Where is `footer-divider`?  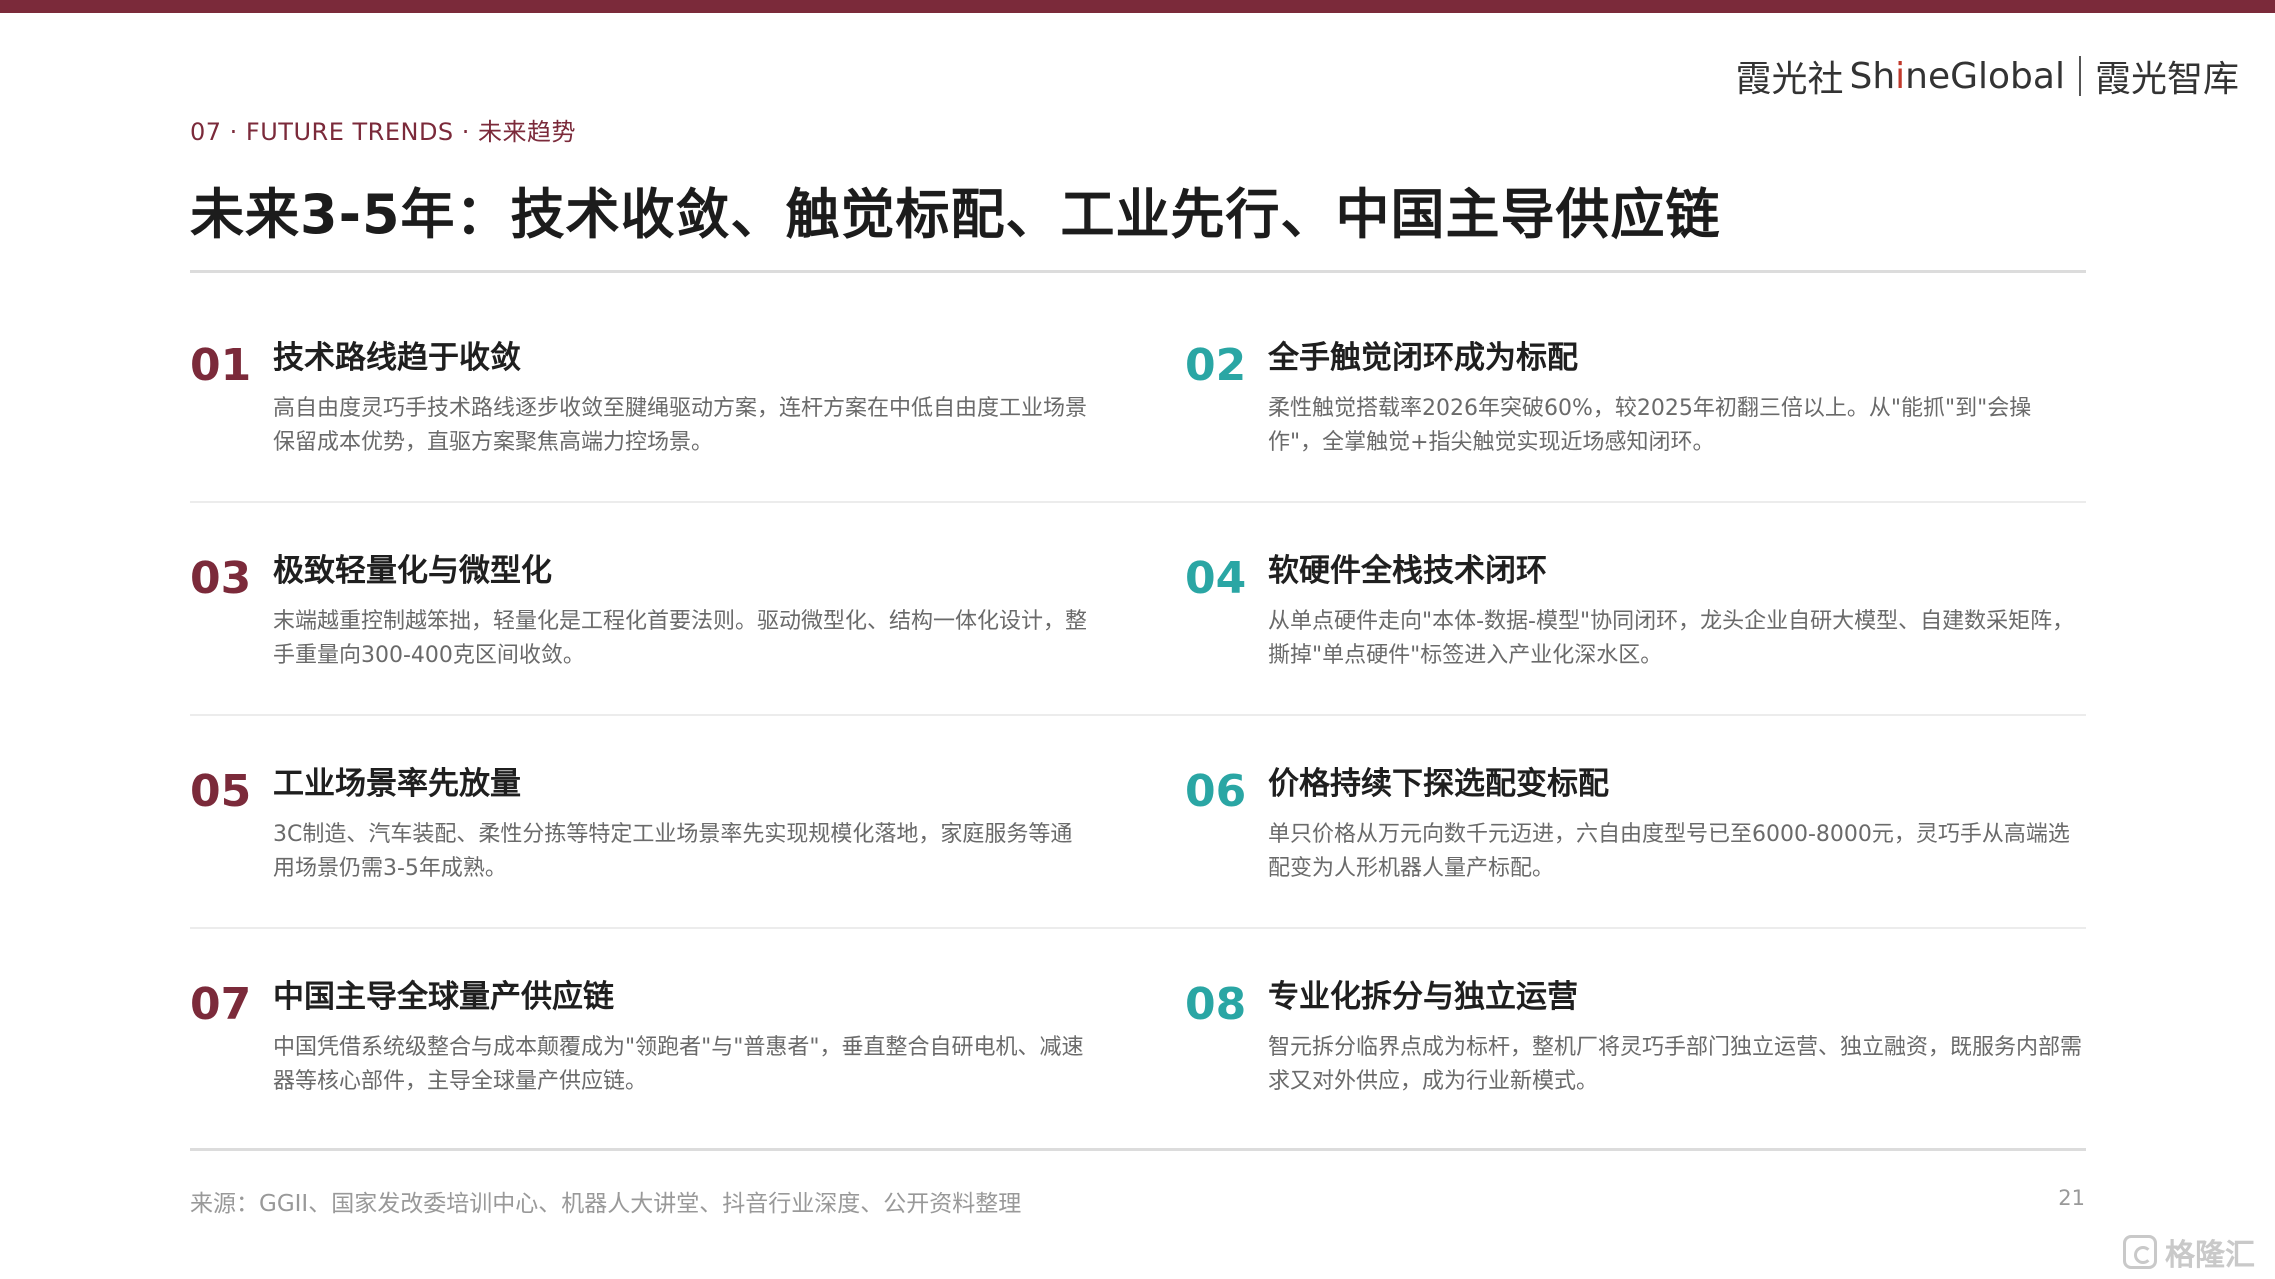 footer-divider is located at coordinates (1138, 1149).